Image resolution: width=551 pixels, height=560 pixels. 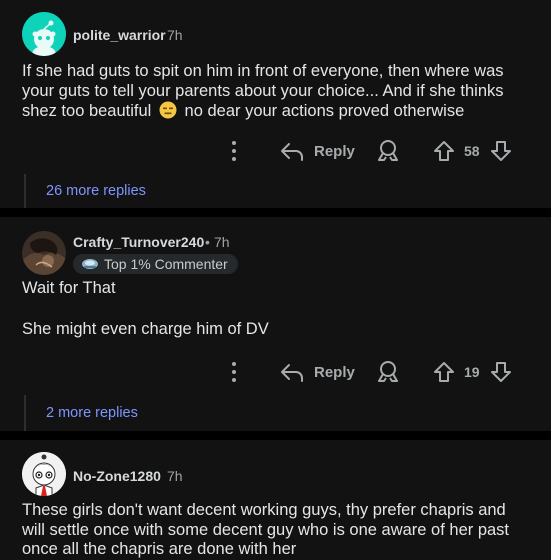 I want to click on comment-text: no dear your actions proved otherwise, so click(x=324, y=111).